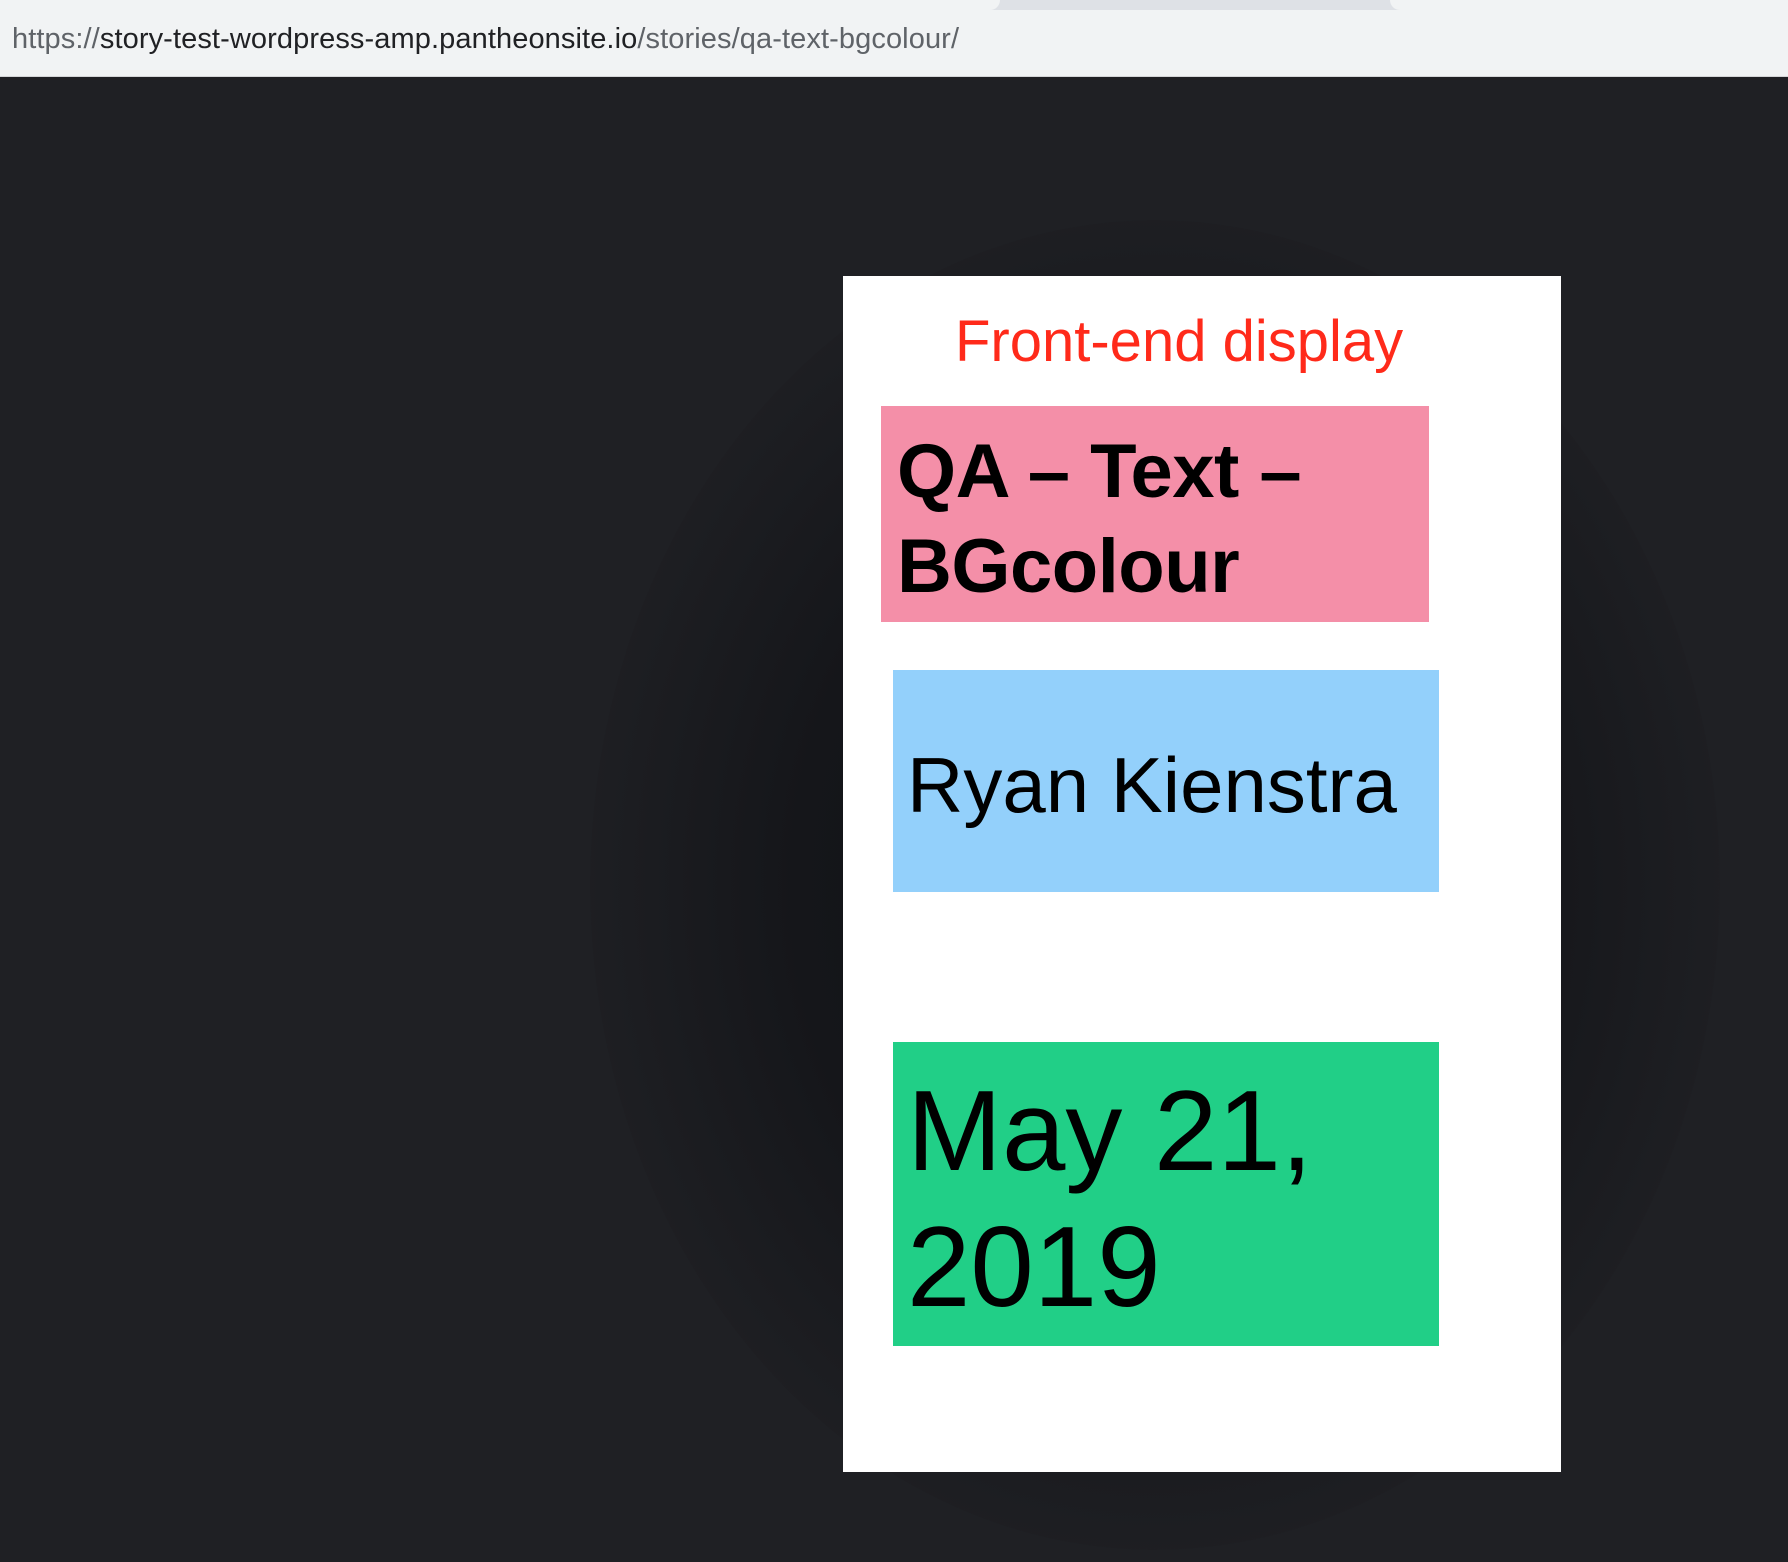 The image size is (1788, 1562). I want to click on author-block: Ryan Kienstra, so click(1166, 781).